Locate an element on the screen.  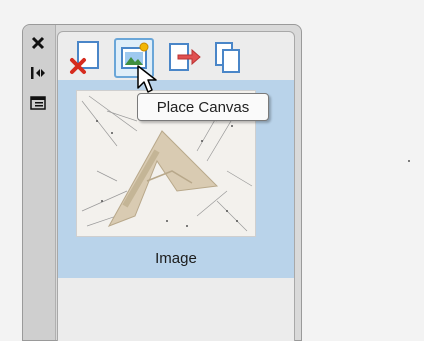
delete-page-icon is located at coordinates (84, 57).